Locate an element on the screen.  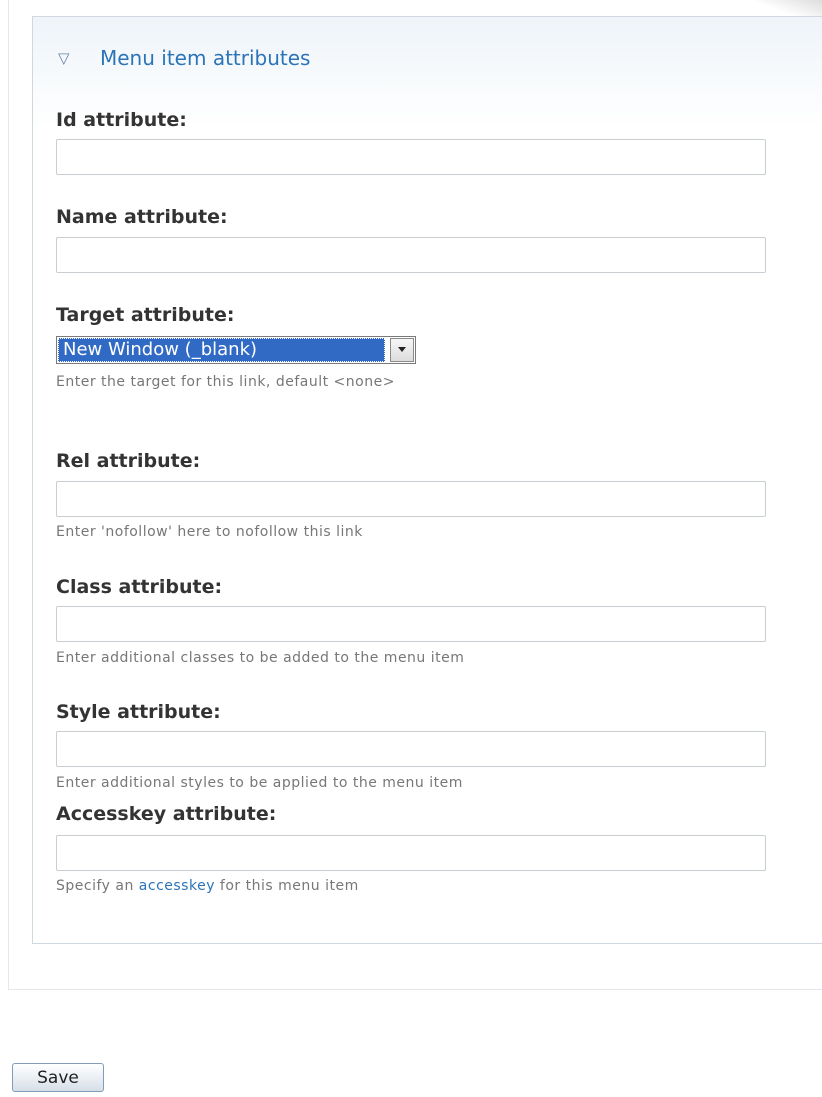
style-attribute-input is located at coordinates (411, 749).